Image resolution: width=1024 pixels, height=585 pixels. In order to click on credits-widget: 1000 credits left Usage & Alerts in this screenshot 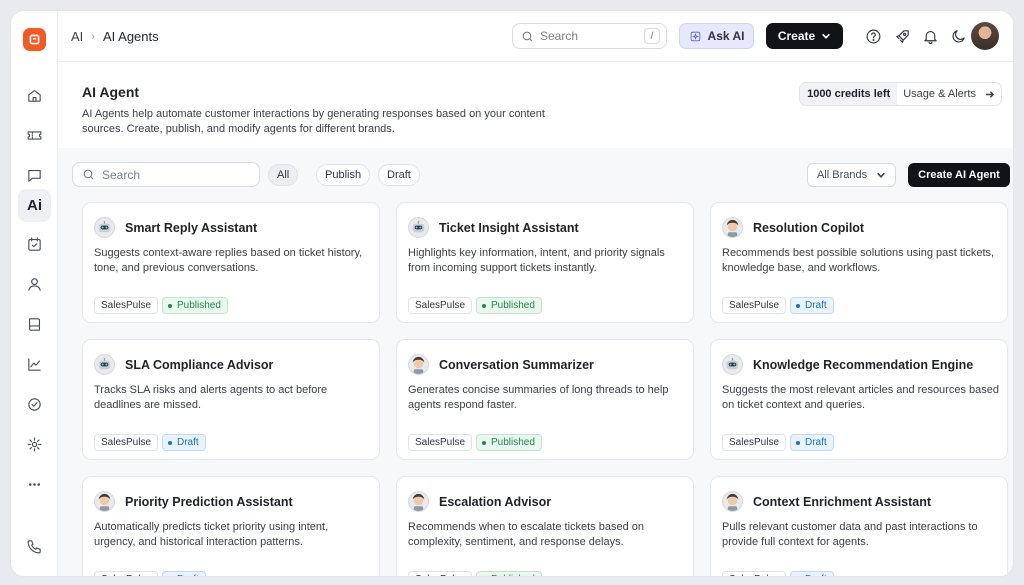, I will do `click(900, 94)`.